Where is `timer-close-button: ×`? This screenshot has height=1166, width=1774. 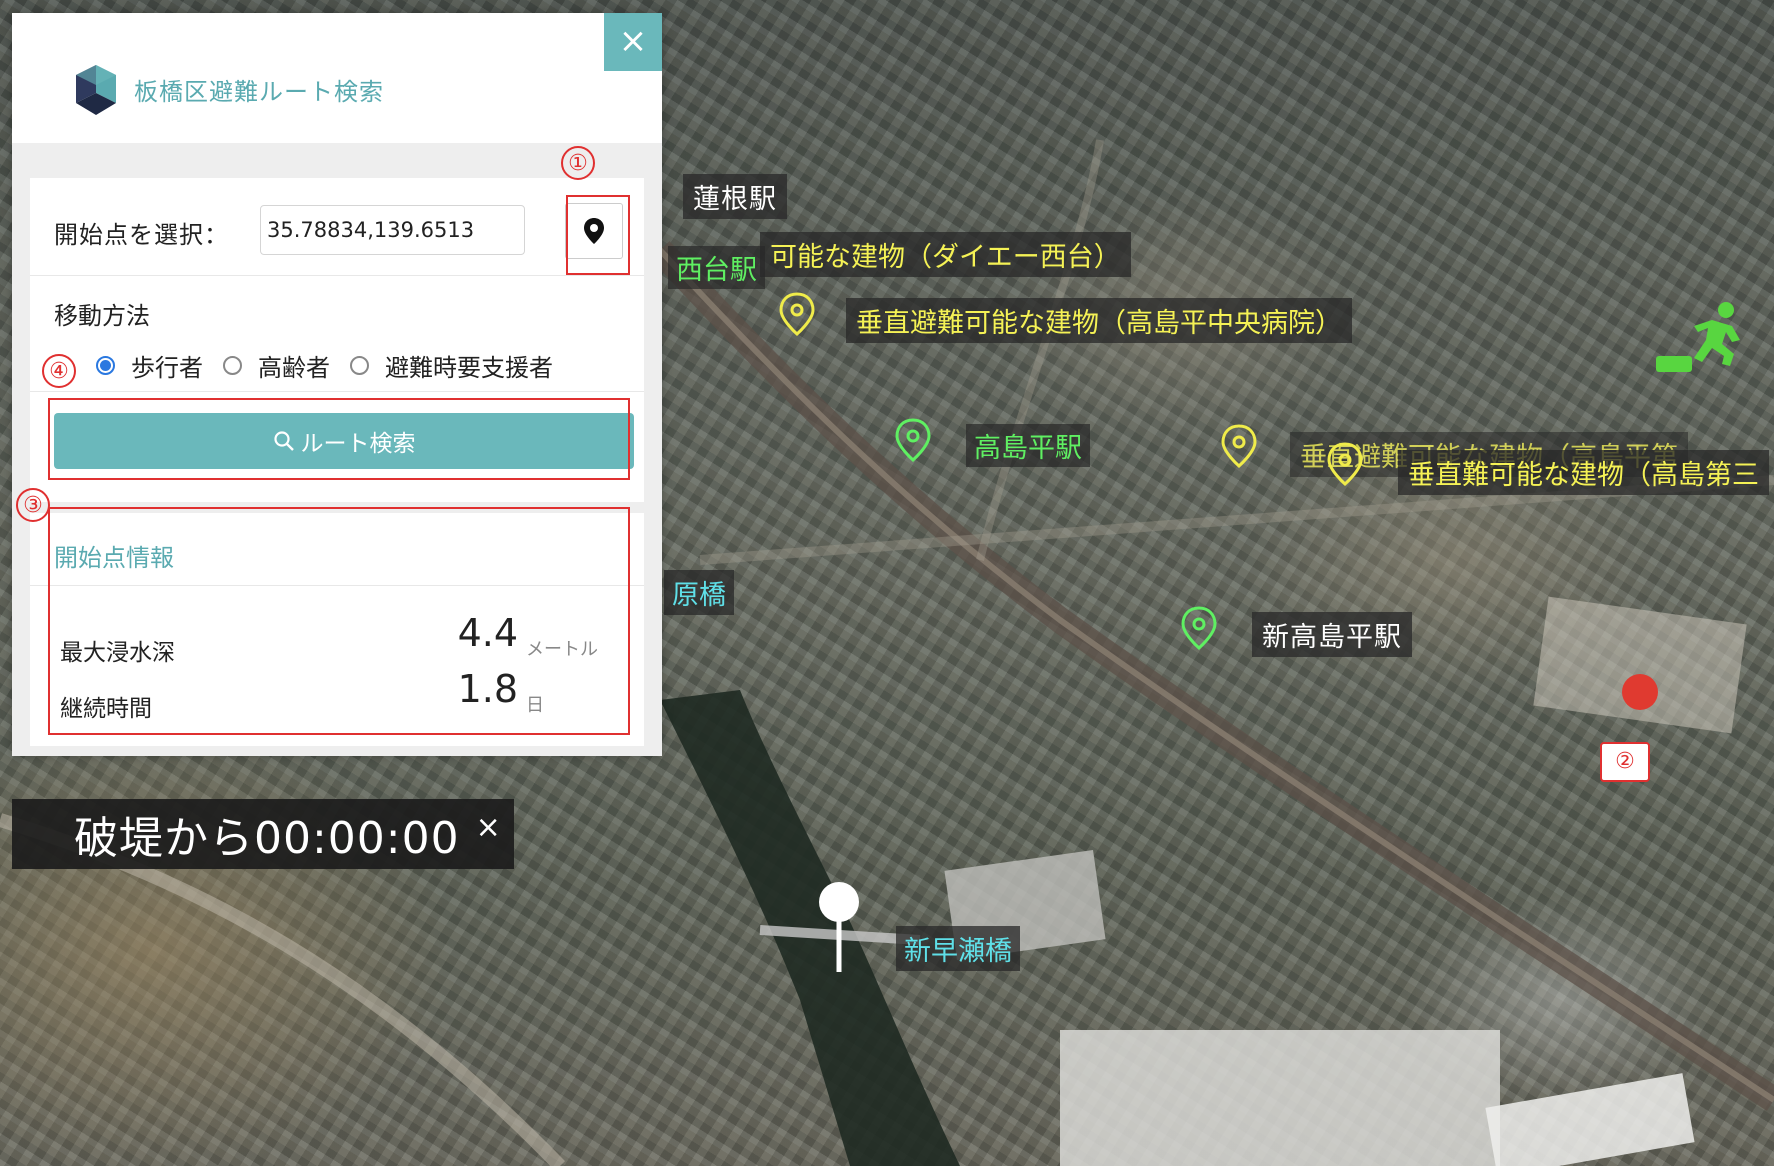 timer-close-button: × is located at coordinates (488, 827).